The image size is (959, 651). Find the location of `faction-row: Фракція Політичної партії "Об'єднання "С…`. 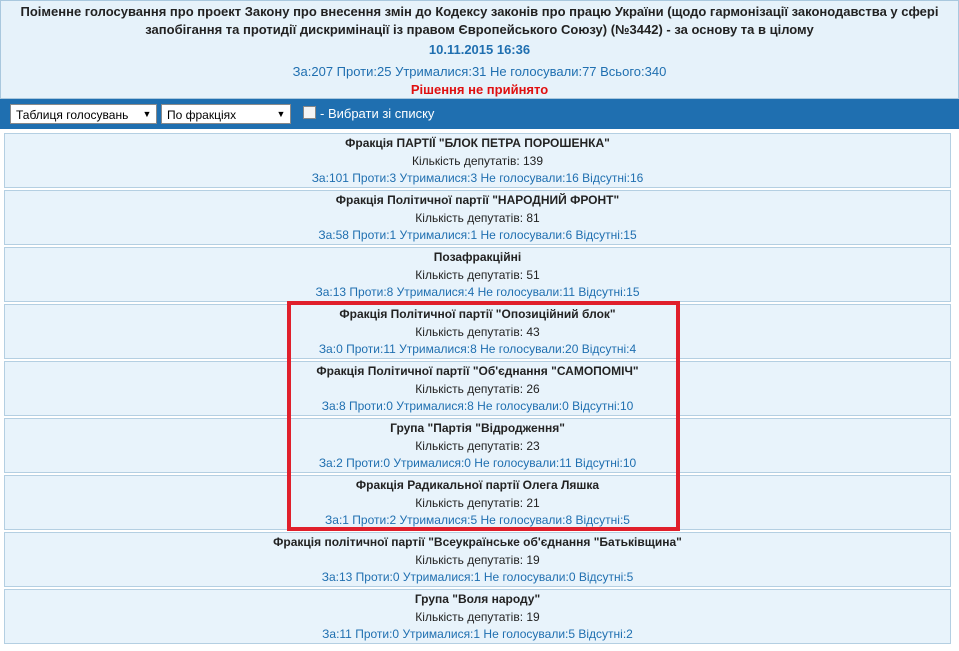

faction-row: Фракція Політичної партії "Об'єднання "С… is located at coordinates (477, 388).